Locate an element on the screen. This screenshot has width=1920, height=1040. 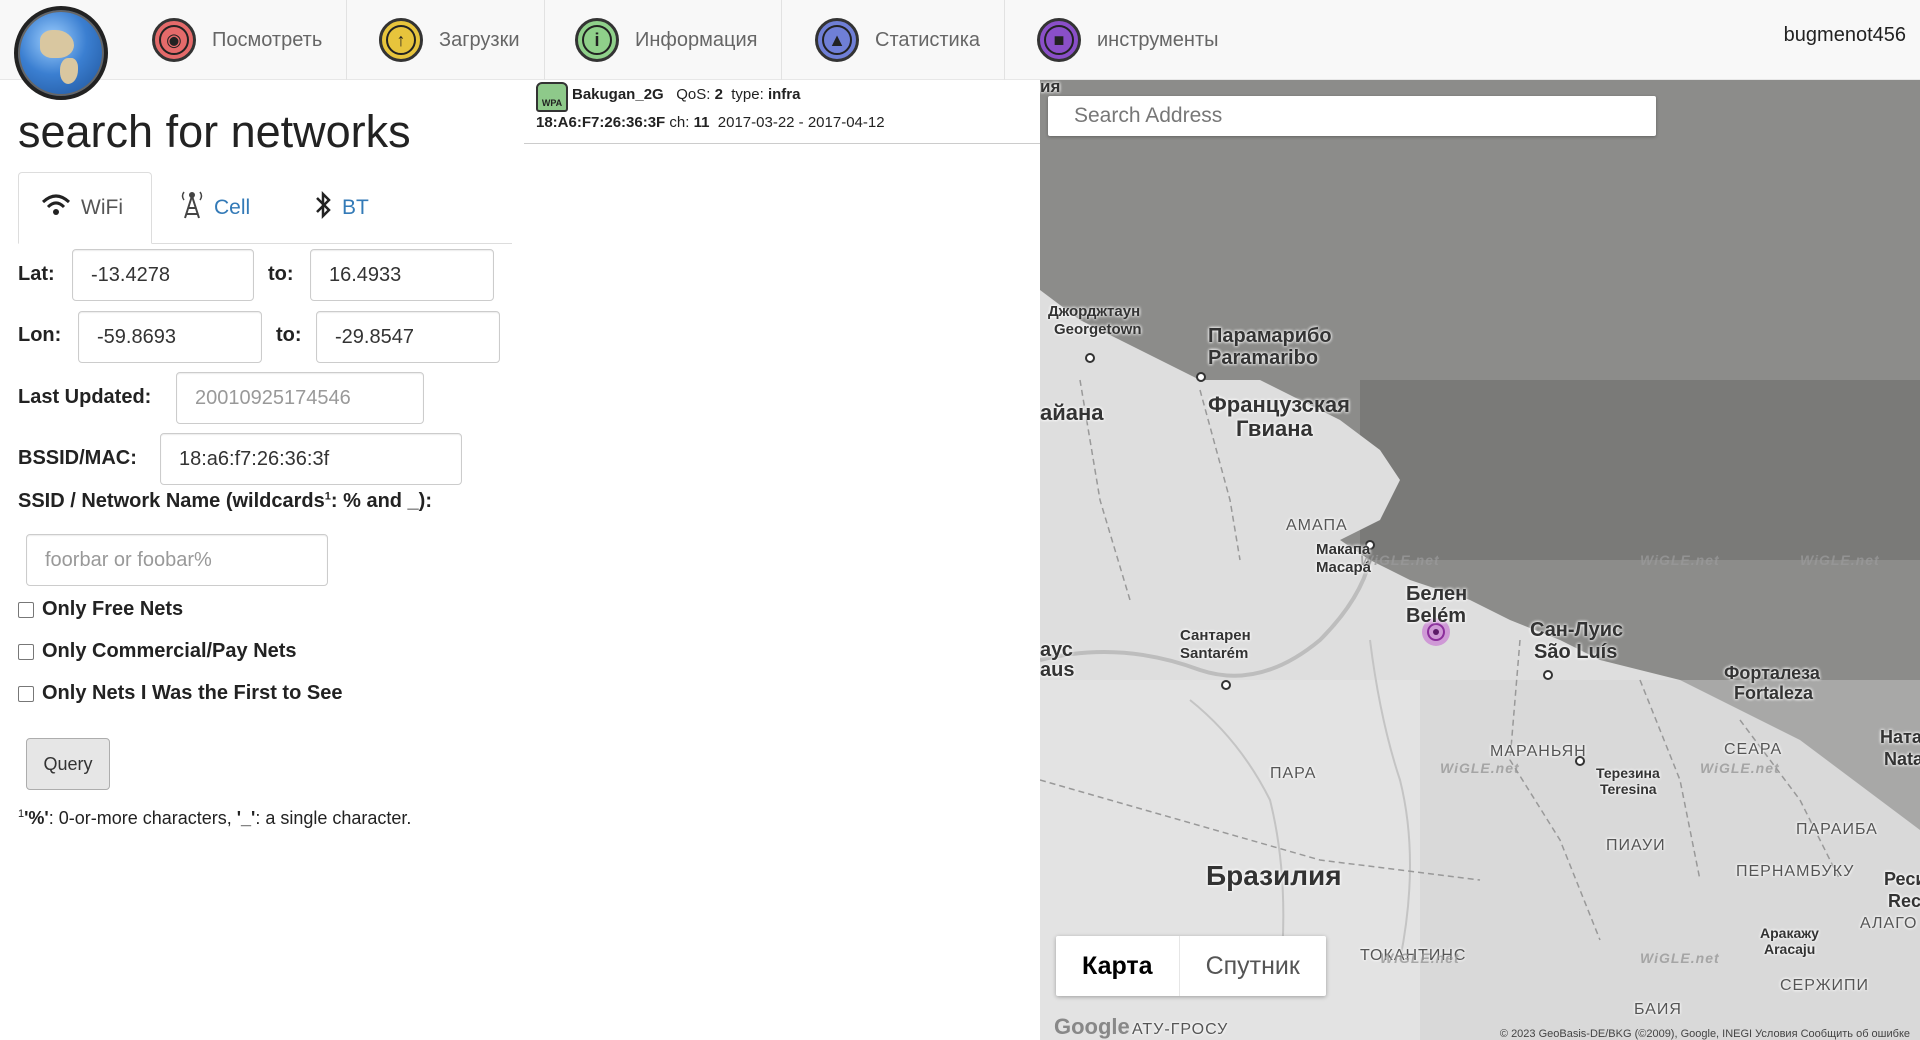
nav-info: i Информация is located at coordinates (668, 40).